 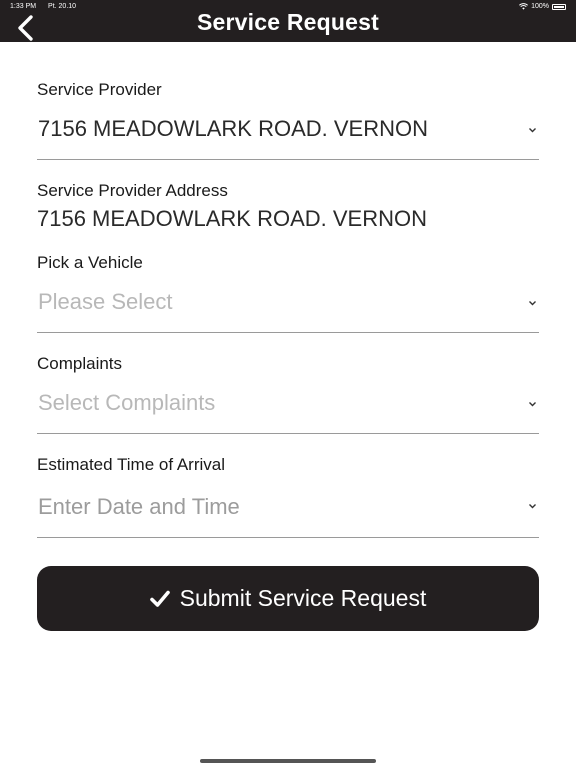 What do you see at coordinates (90, 262) in the screenshot?
I see `vehicle-label: Pick a Vehicle` at bounding box center [90, 262].